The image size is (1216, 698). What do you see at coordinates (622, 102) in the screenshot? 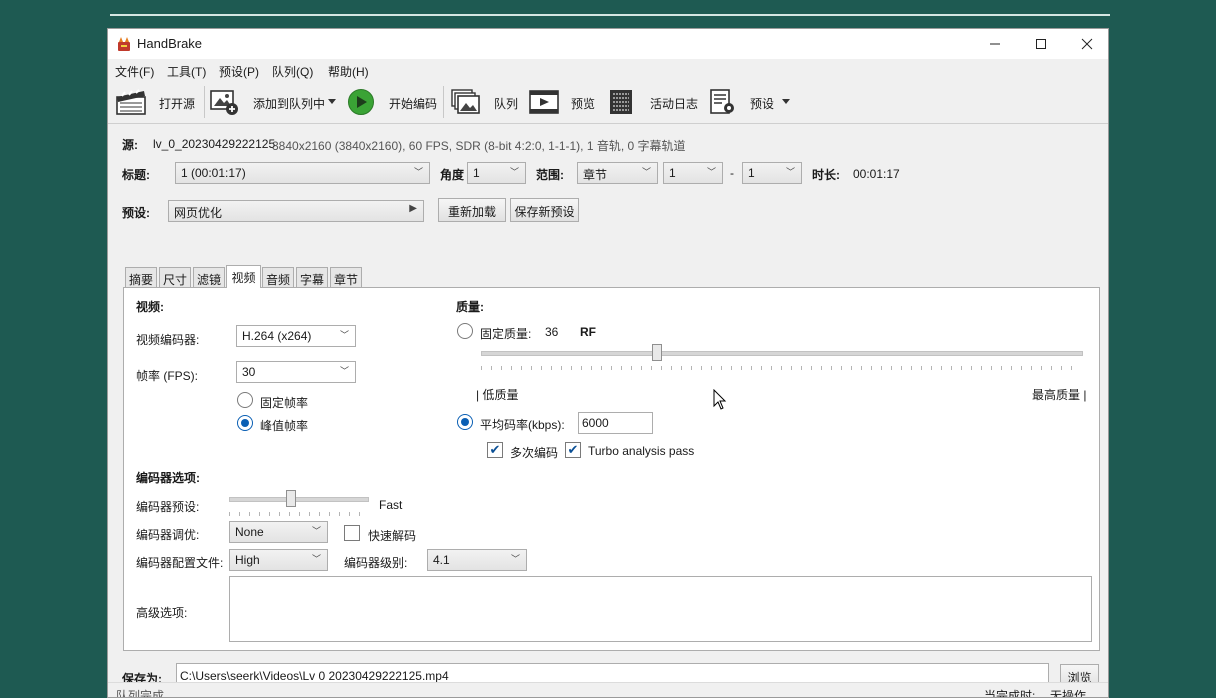
I see `activity-log-icon` at bounding box center [622, 102].